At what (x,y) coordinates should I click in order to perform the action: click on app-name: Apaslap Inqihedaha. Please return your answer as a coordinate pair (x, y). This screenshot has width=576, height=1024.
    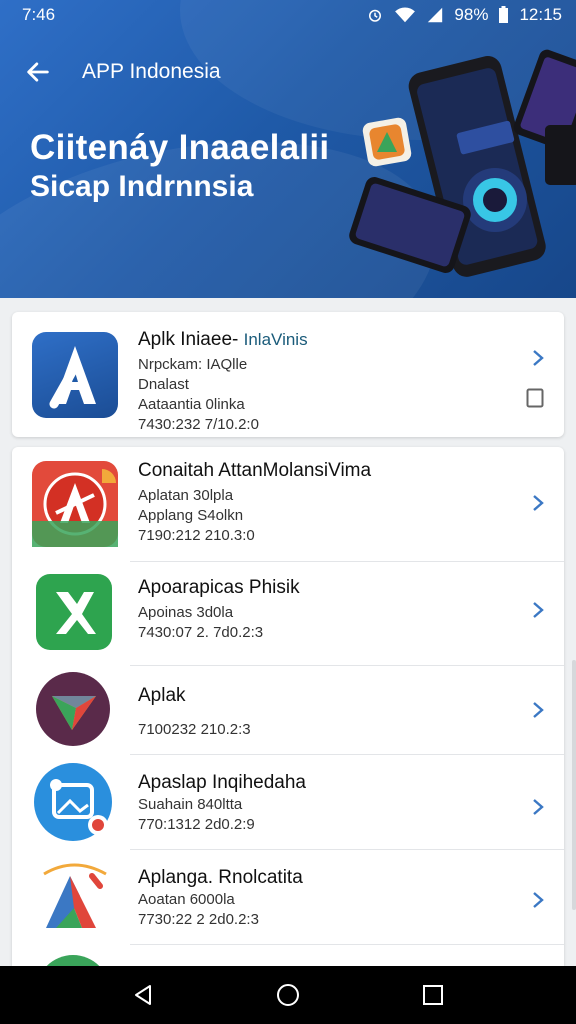
    Looking at the image, I should click on (222, 782).